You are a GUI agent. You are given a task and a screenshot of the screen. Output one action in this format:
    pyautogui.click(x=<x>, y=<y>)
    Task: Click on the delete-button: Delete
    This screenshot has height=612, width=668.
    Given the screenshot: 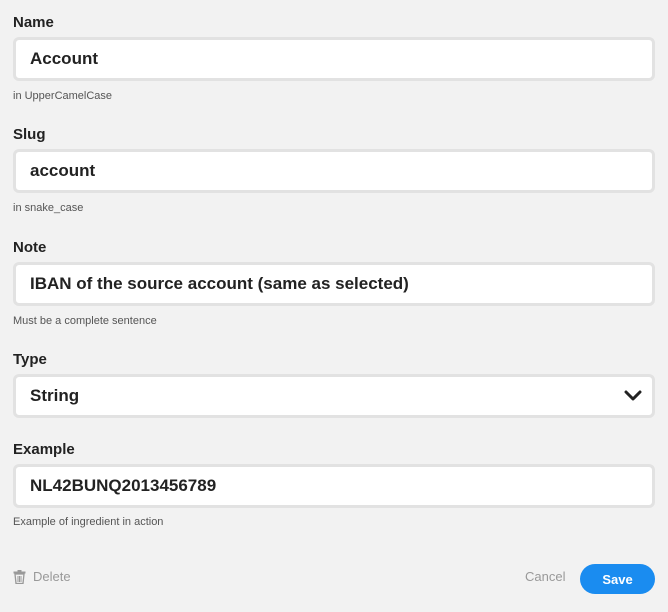 What is the action you would take?
    pyautogui.click(x=42, y=576)
    